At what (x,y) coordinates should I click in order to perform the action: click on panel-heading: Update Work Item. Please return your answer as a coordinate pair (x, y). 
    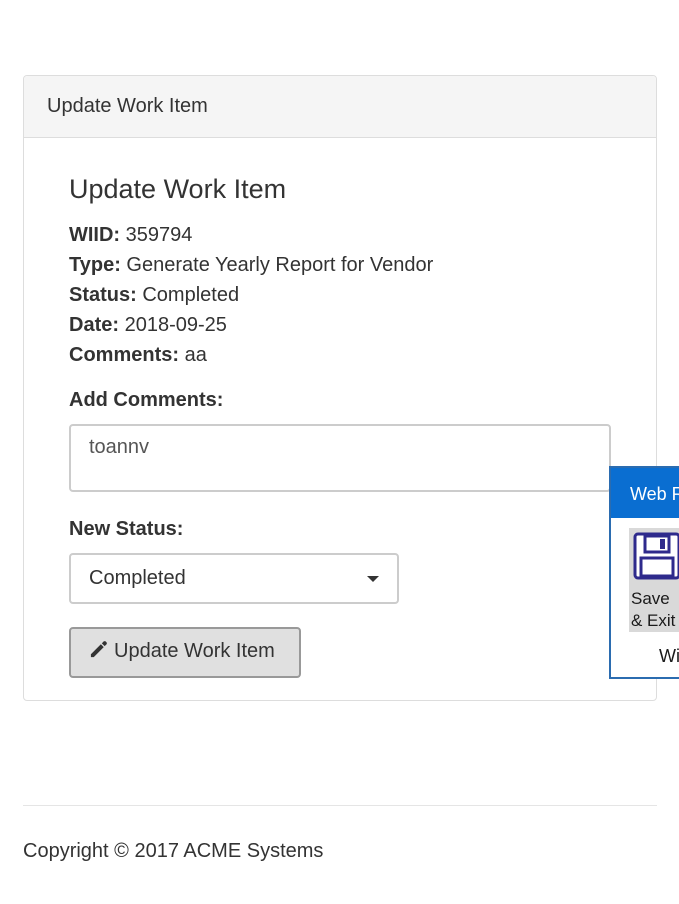
    Looking at the image, I should click on (340, 107).